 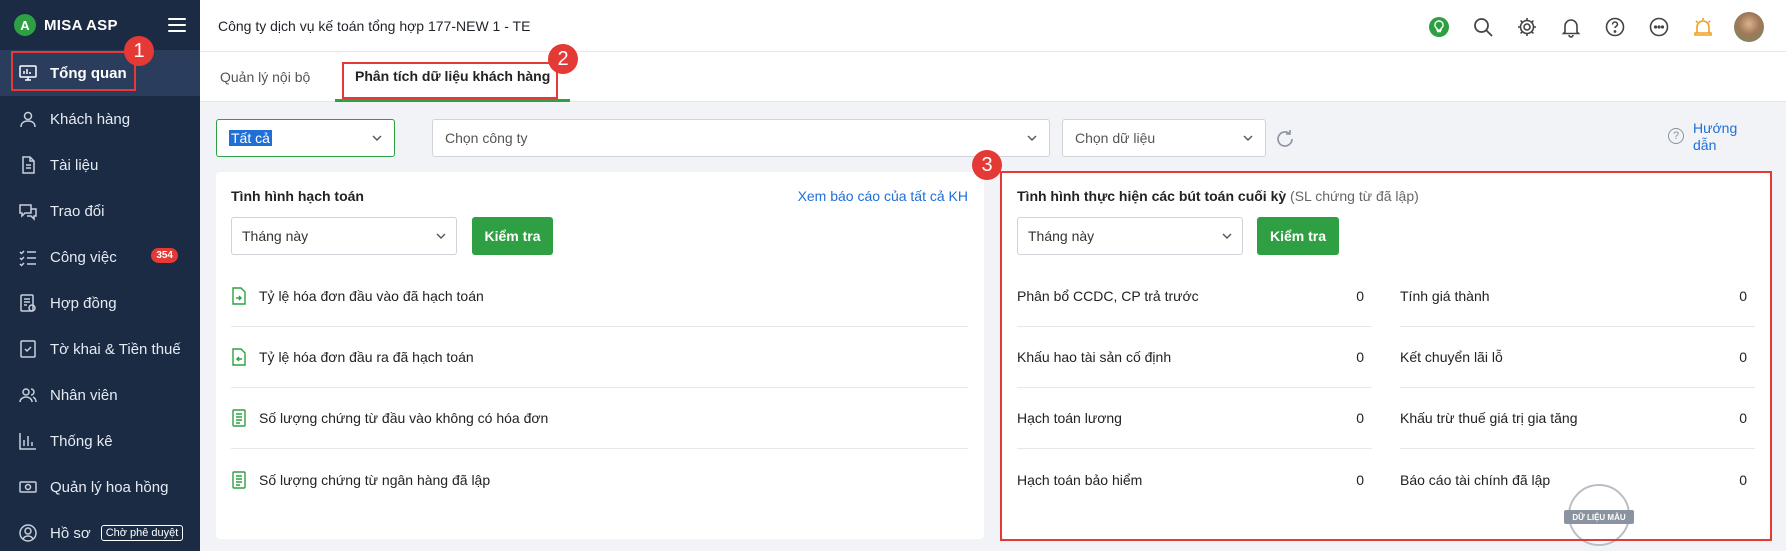 What do you see at coordinates (90, 119) in the screenshot?
I see `sidebar-item-label: Khách hàng` at bounding box center [90, 119].